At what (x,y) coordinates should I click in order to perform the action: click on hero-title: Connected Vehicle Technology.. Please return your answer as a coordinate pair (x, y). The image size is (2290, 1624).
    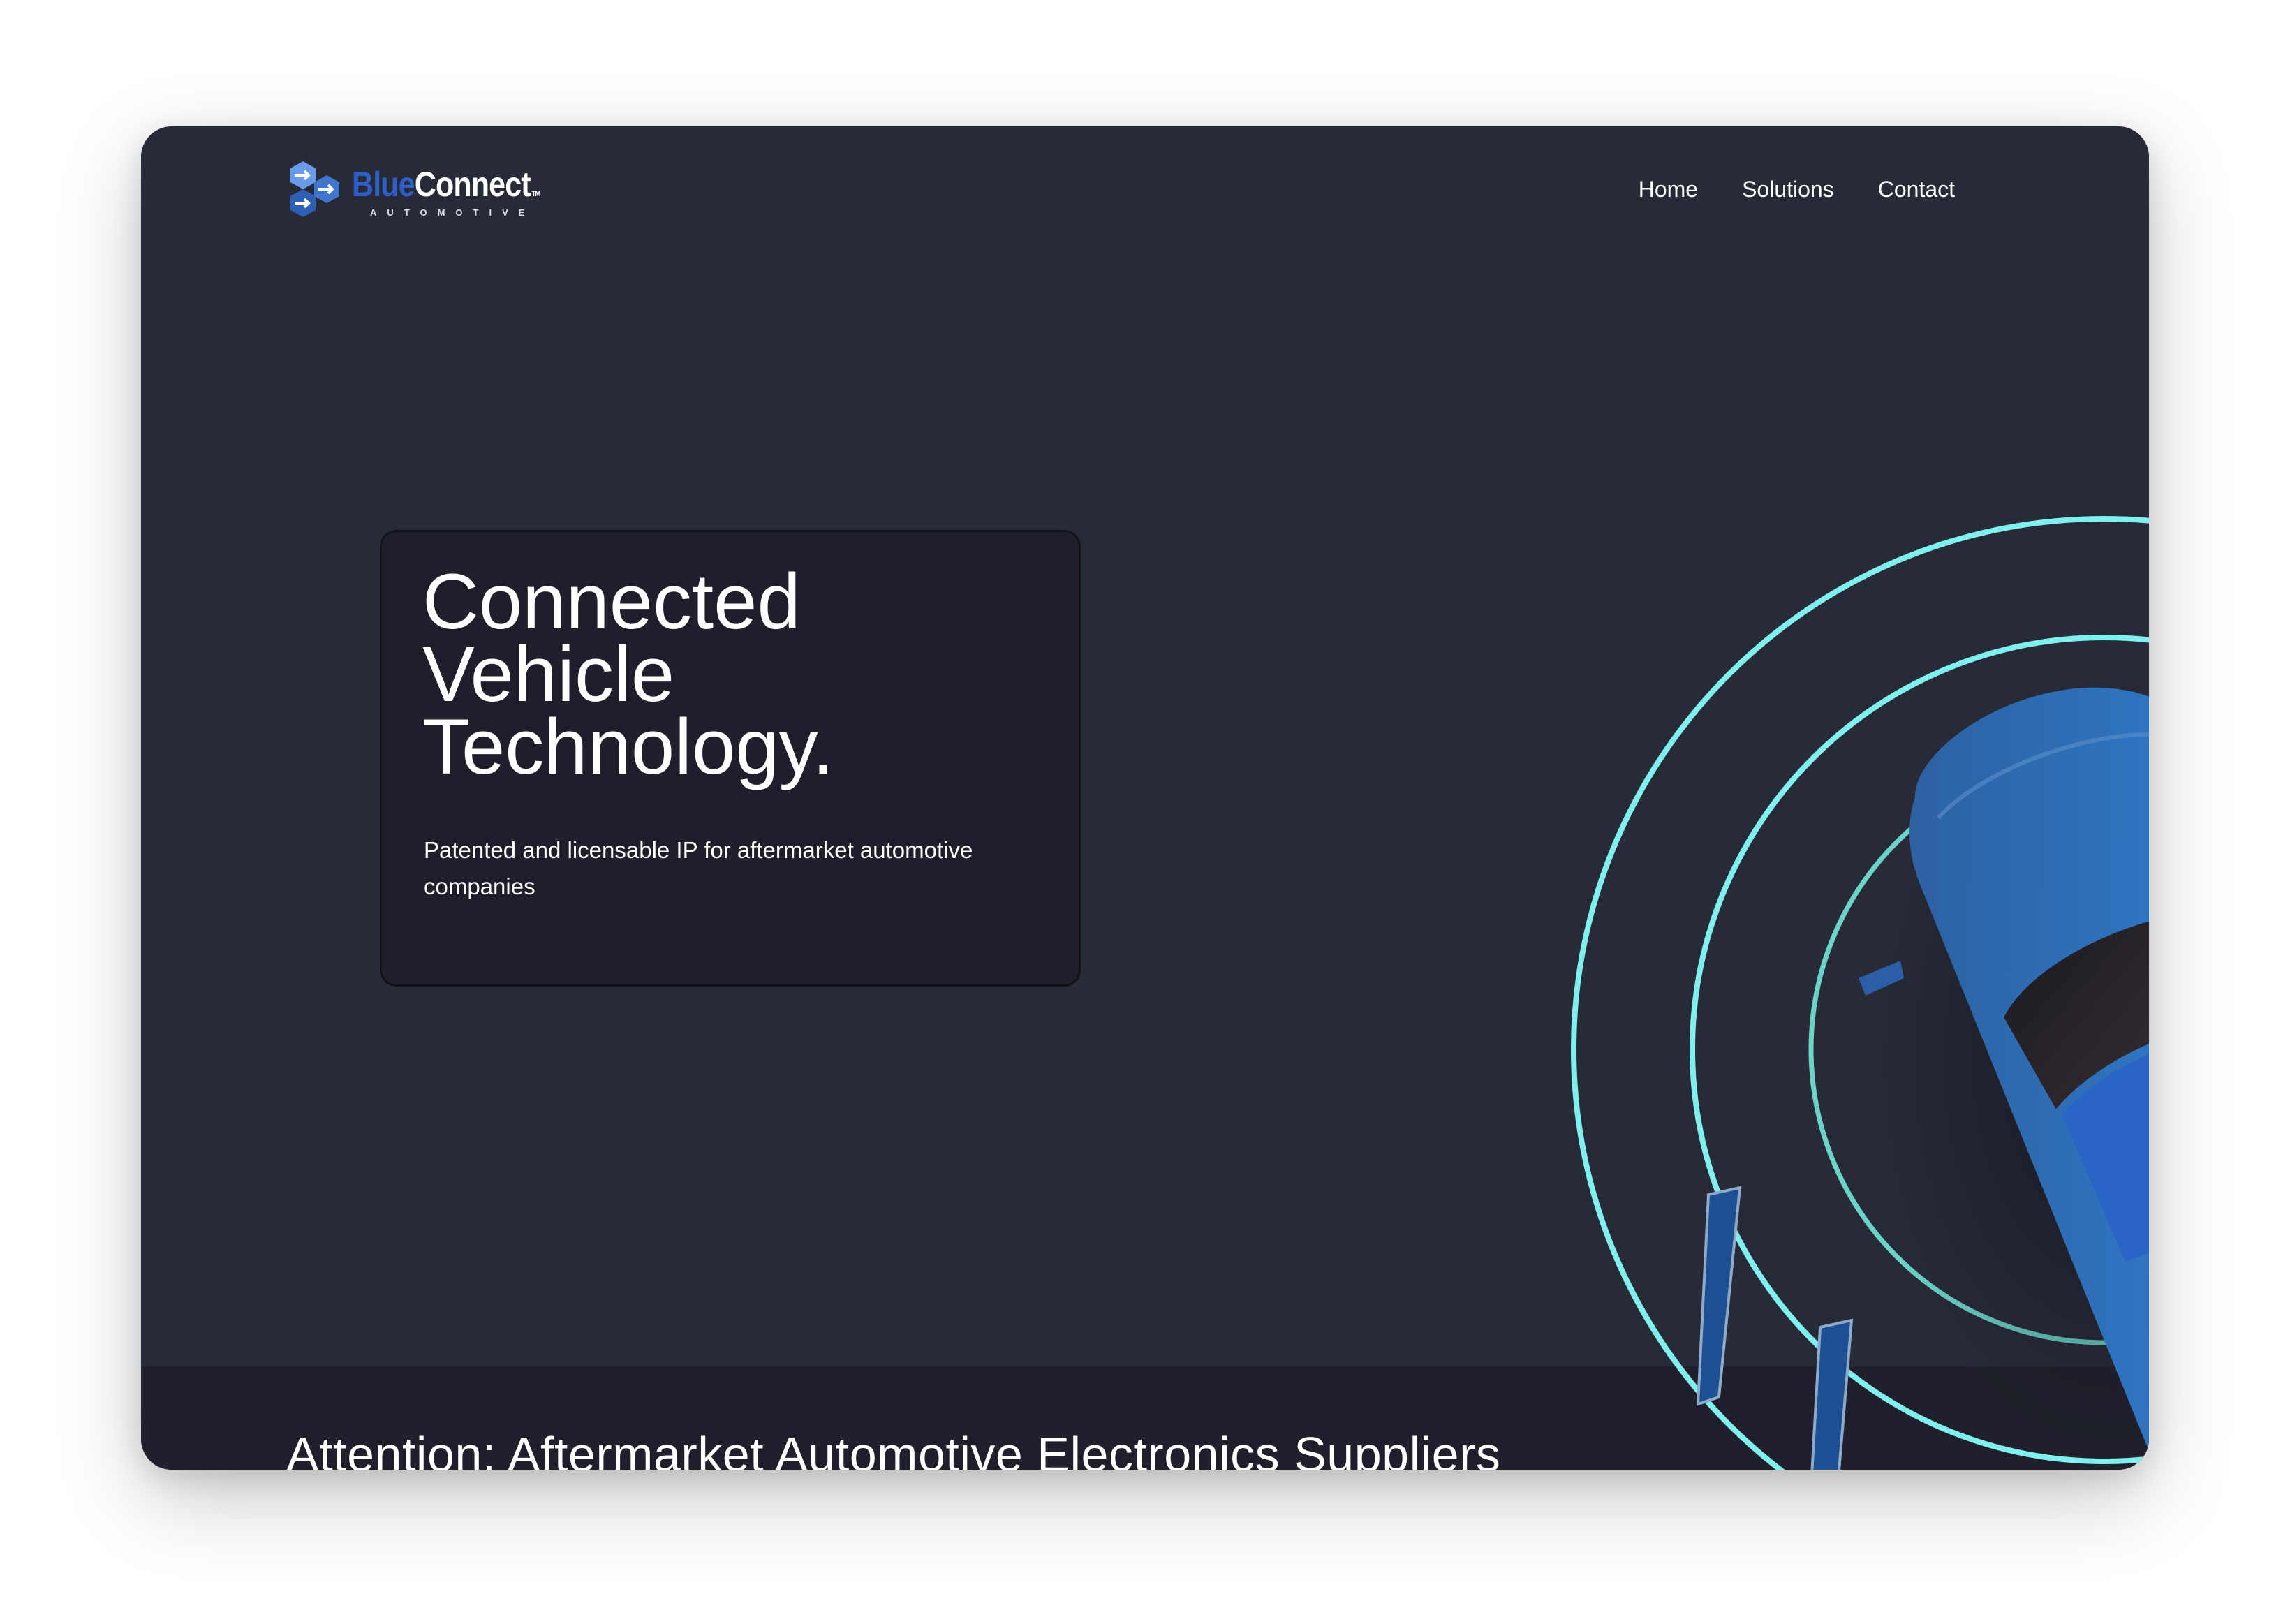
    Looking at the image, I should click on (736, 675).